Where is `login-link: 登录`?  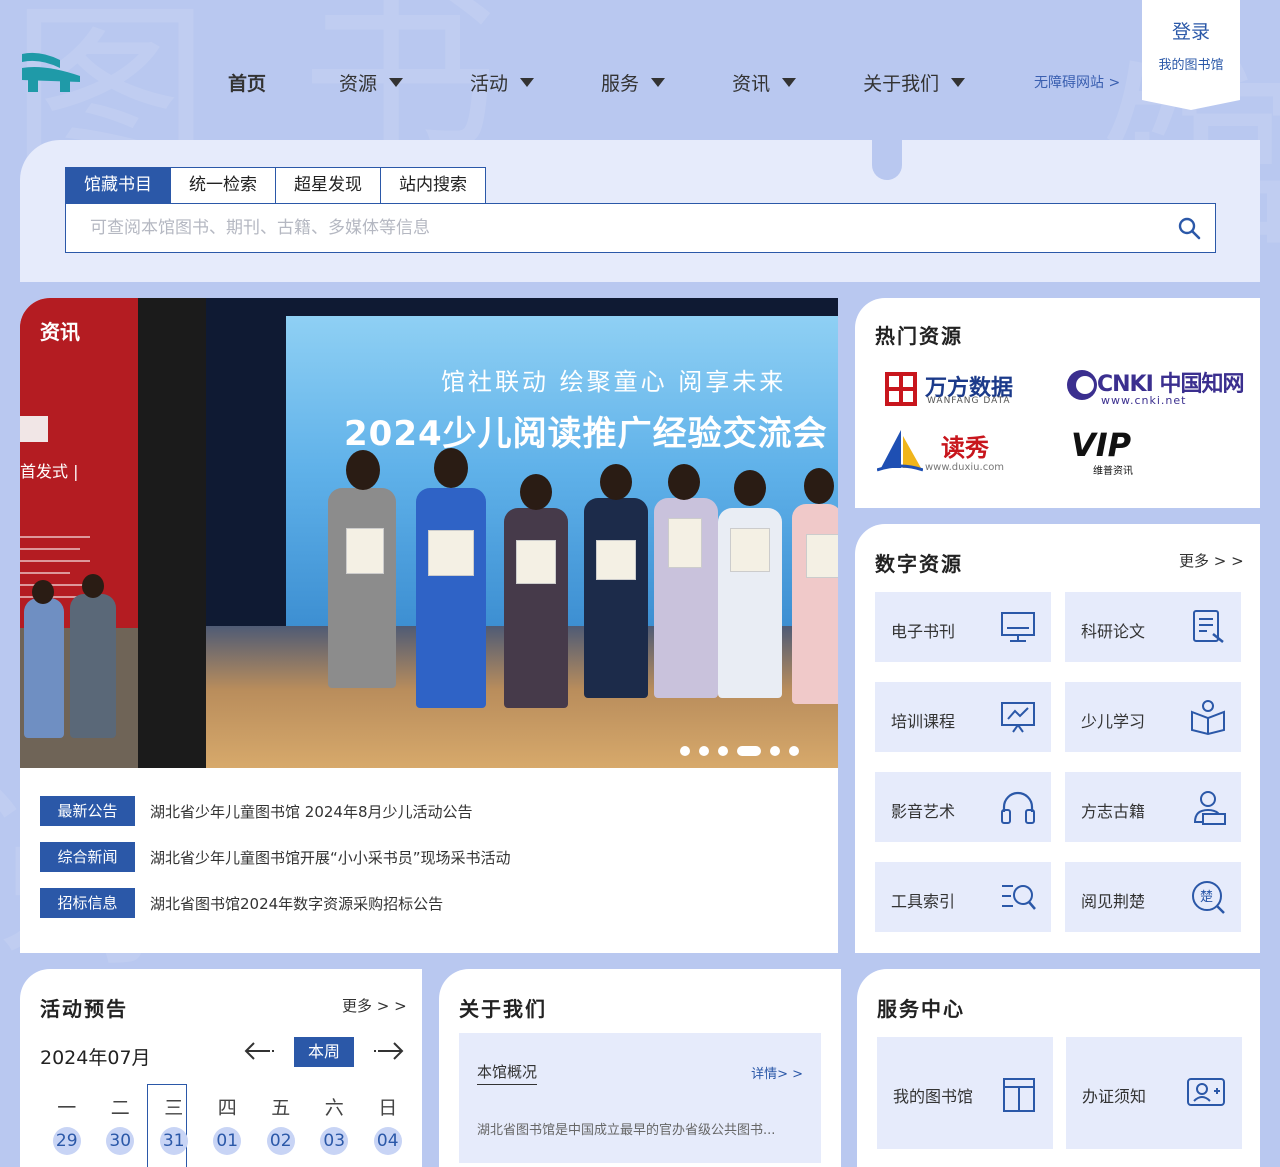 login-link: 登录 is located at coordinates (1191, 30).